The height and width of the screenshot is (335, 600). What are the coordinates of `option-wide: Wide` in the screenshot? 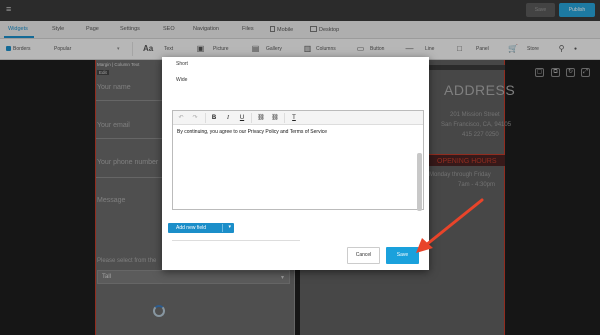 It's located at (181, 80).